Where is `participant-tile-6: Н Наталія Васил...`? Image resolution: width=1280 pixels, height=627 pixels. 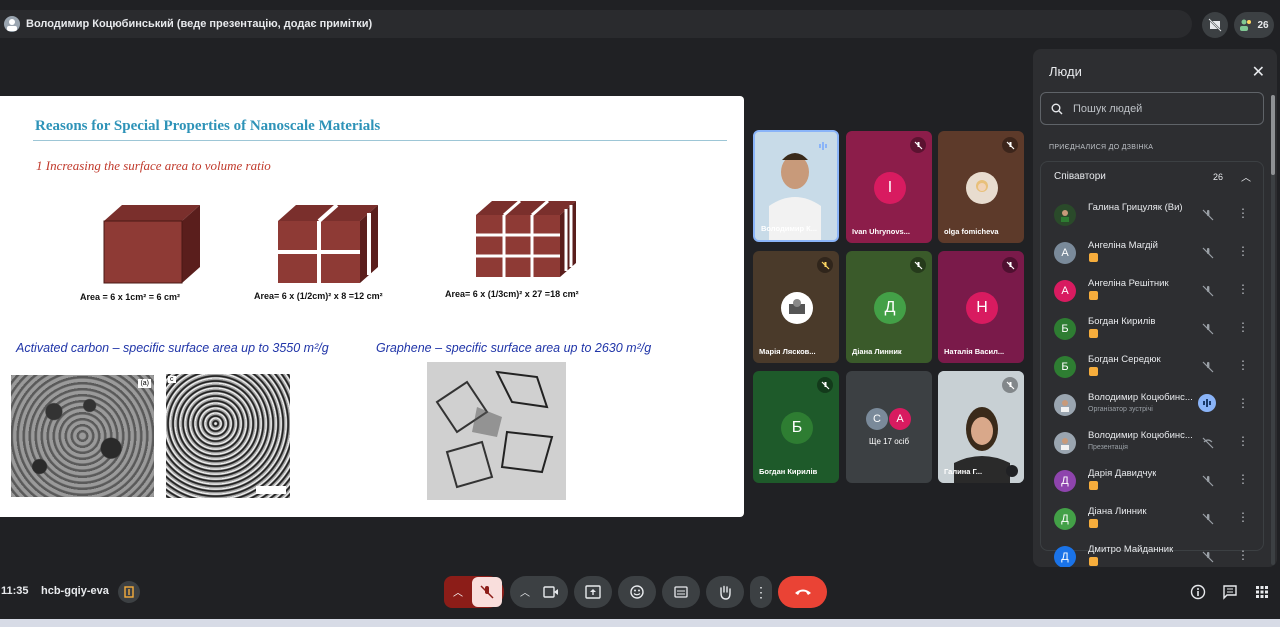
participant-tile-6: Н Наталія Васил... is located at coordinates (981, 307).